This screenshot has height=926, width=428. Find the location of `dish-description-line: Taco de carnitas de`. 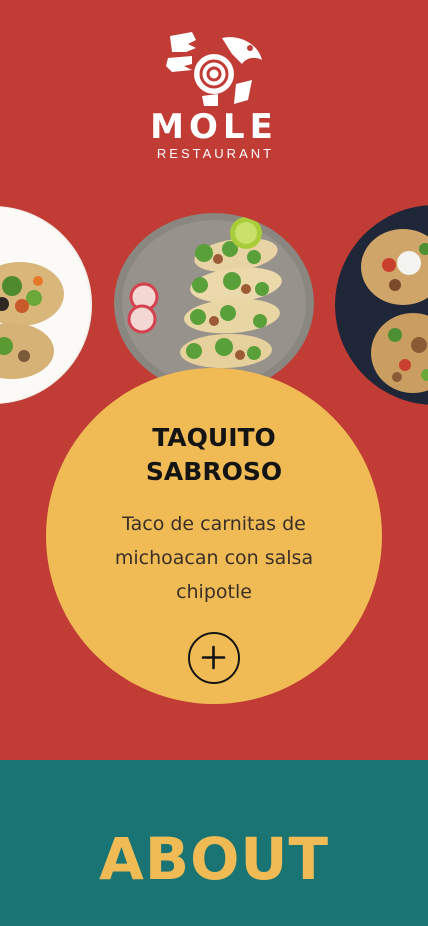

dish-description-line: Taco de carnitas de is located at coordinates (214, 524).